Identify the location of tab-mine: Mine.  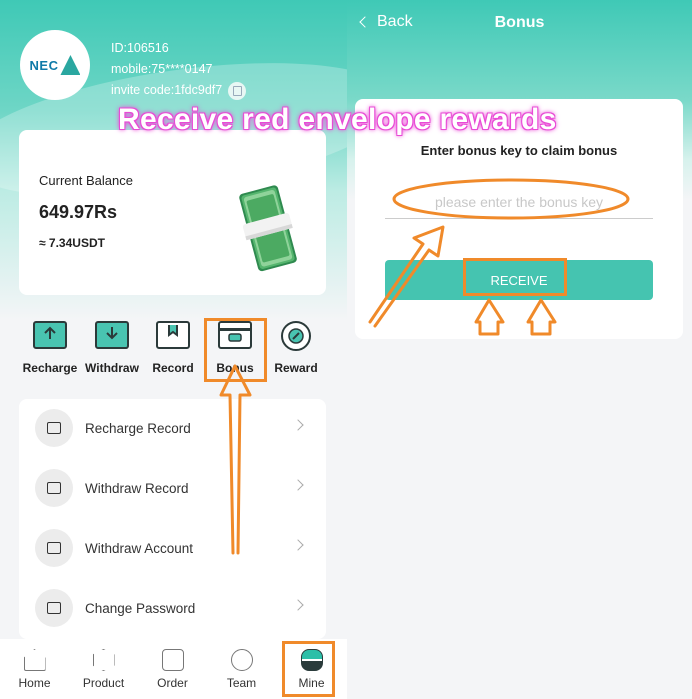
(311, 664).